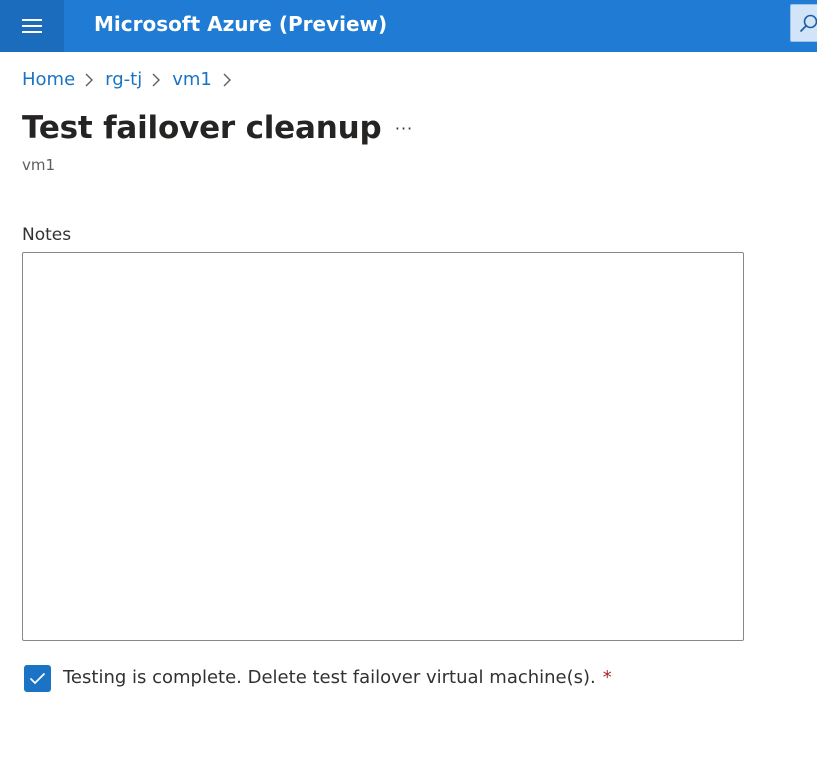 The width and height of the screenshot is (817, 763). I want to click on page-title: Test failover cleanup, so click(202, 128).